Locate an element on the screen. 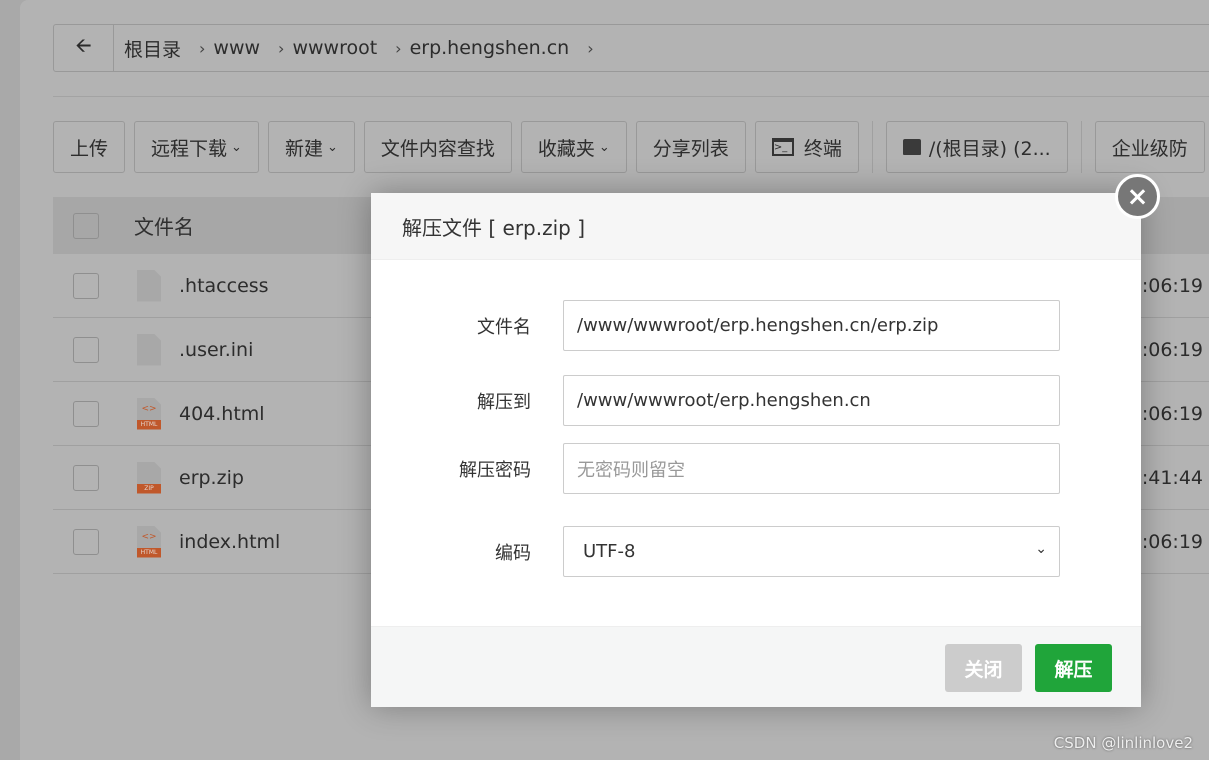 The height and width of the screenshot is (760, 1209). password-label: 解压密码 is located at coordinates (495, 470).